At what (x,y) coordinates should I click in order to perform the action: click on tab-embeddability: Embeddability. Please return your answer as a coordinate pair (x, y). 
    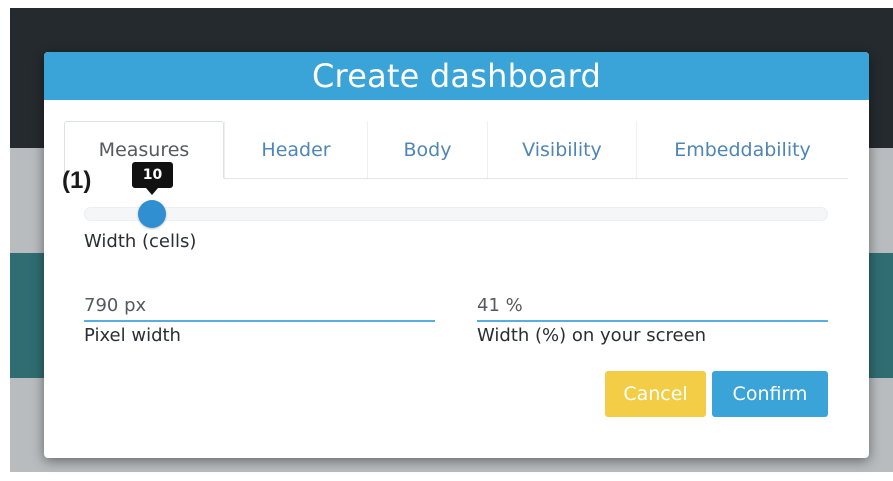
    Looking at the image, I should click on (742, 149).